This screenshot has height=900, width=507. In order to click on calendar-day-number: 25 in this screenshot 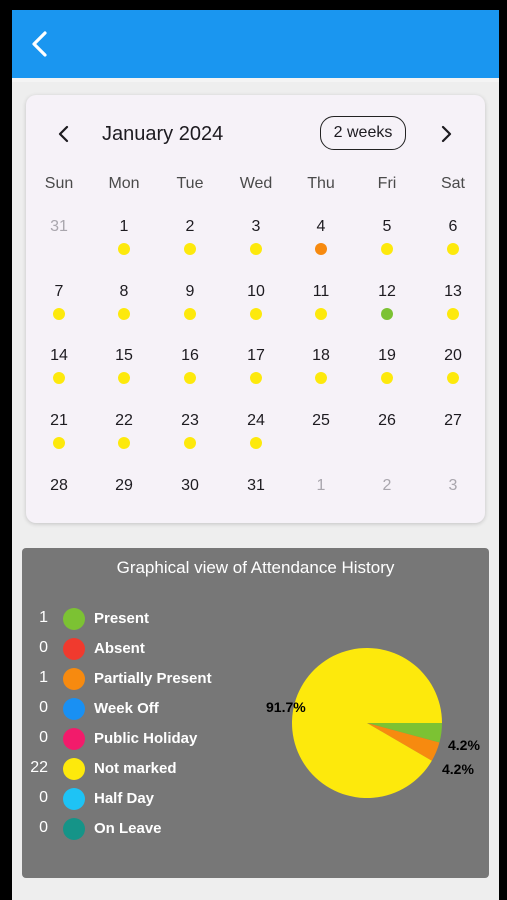, I will do `click(321, 420)`.